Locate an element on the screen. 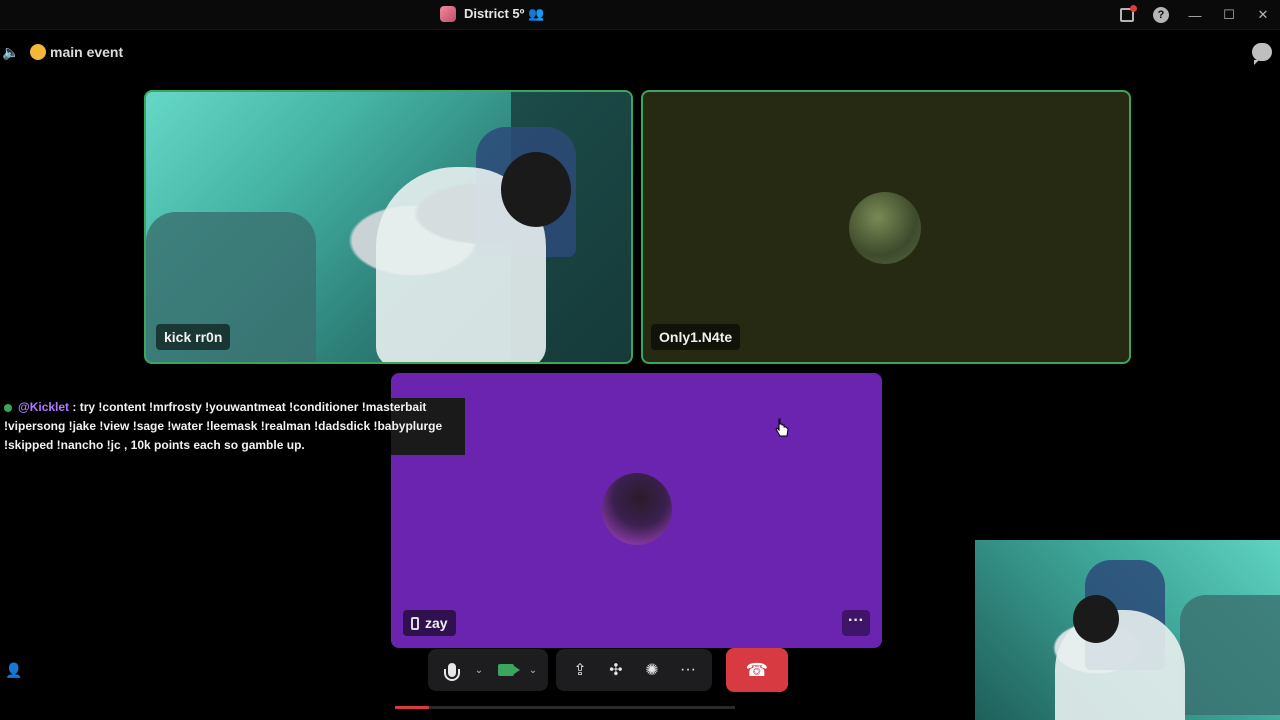  server-name: District 5º 👥 is located at coordinates (504, 13).